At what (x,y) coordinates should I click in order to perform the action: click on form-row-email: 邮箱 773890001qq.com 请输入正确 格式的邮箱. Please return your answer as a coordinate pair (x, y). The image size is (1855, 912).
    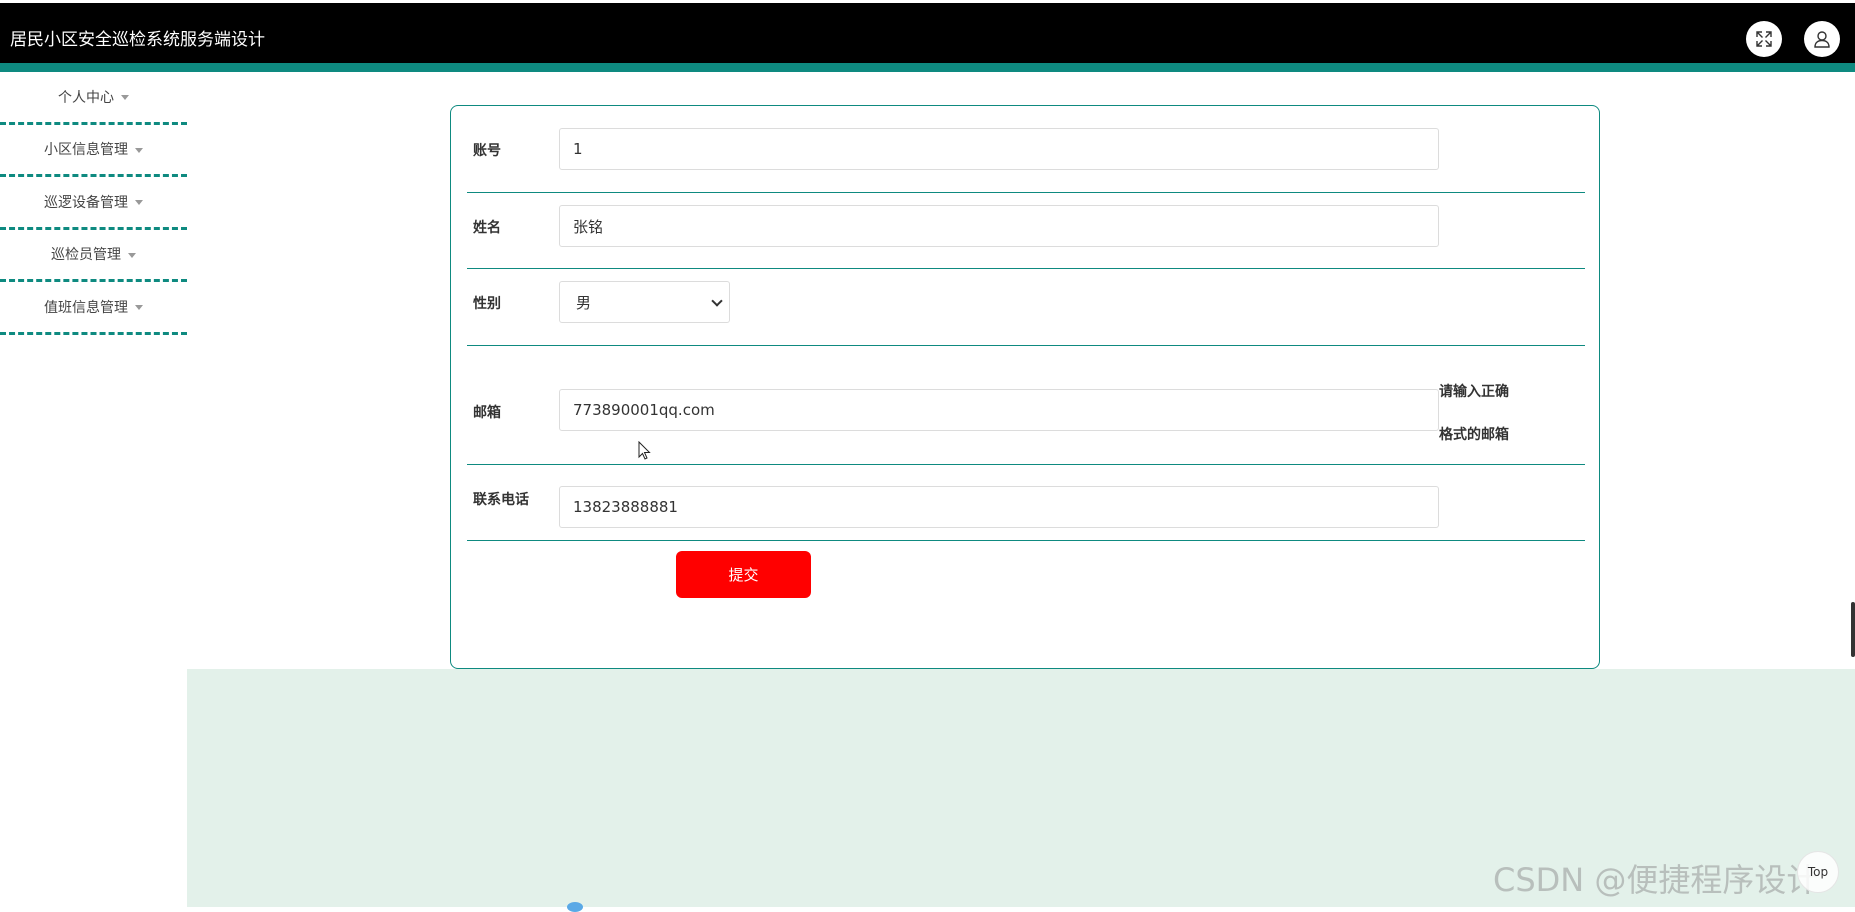
    Looking at the image, I should click on (1026, 405).